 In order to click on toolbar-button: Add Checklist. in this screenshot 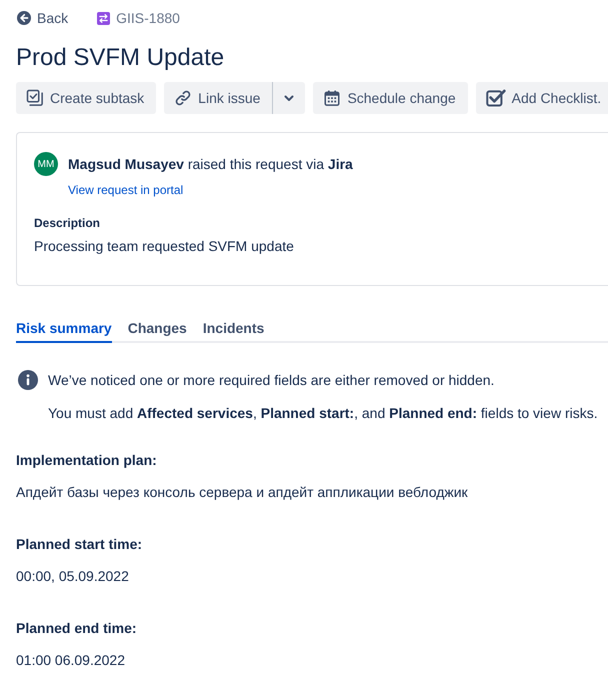, I will do `click(542, 98)`.